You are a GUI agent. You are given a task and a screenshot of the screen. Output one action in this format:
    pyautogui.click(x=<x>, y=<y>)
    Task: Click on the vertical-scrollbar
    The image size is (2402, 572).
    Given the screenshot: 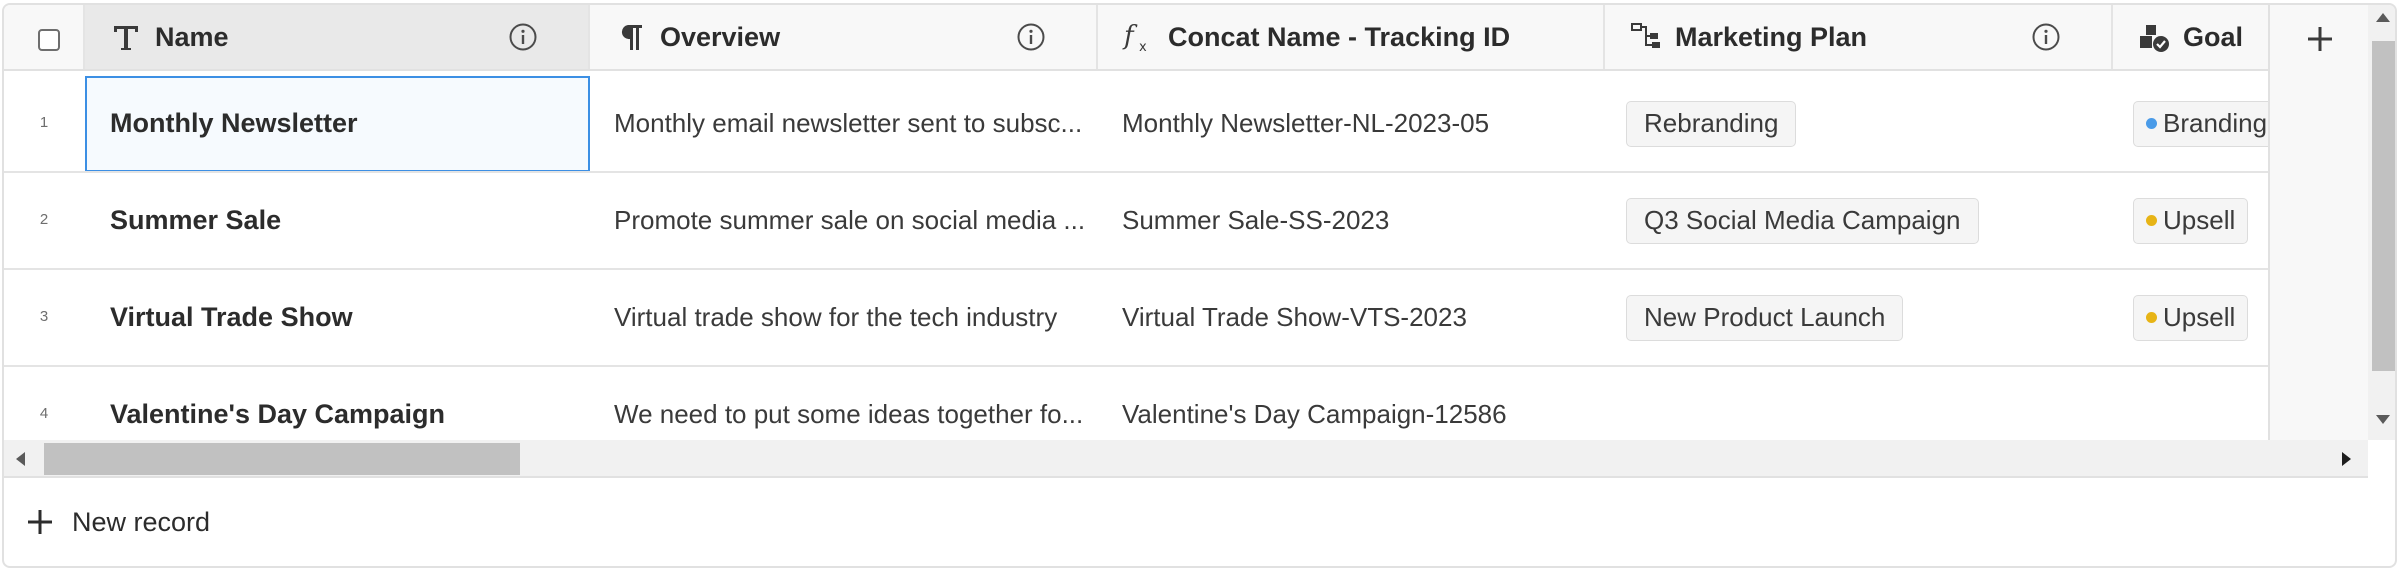 What is the action you would take?
    pyautogui.click(x=2381, y=222)
    